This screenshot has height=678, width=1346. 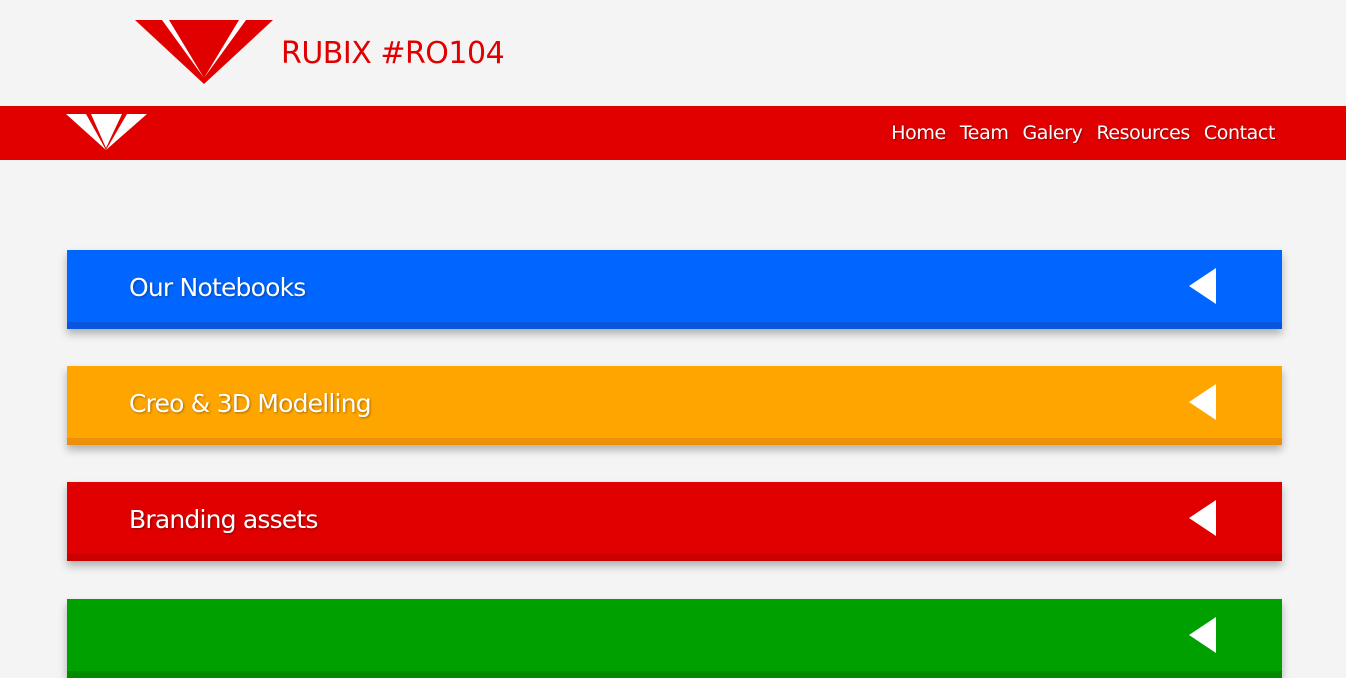 I want to click on panel-our-notebooks: Our Notebooks, so click(x=674, y=289).